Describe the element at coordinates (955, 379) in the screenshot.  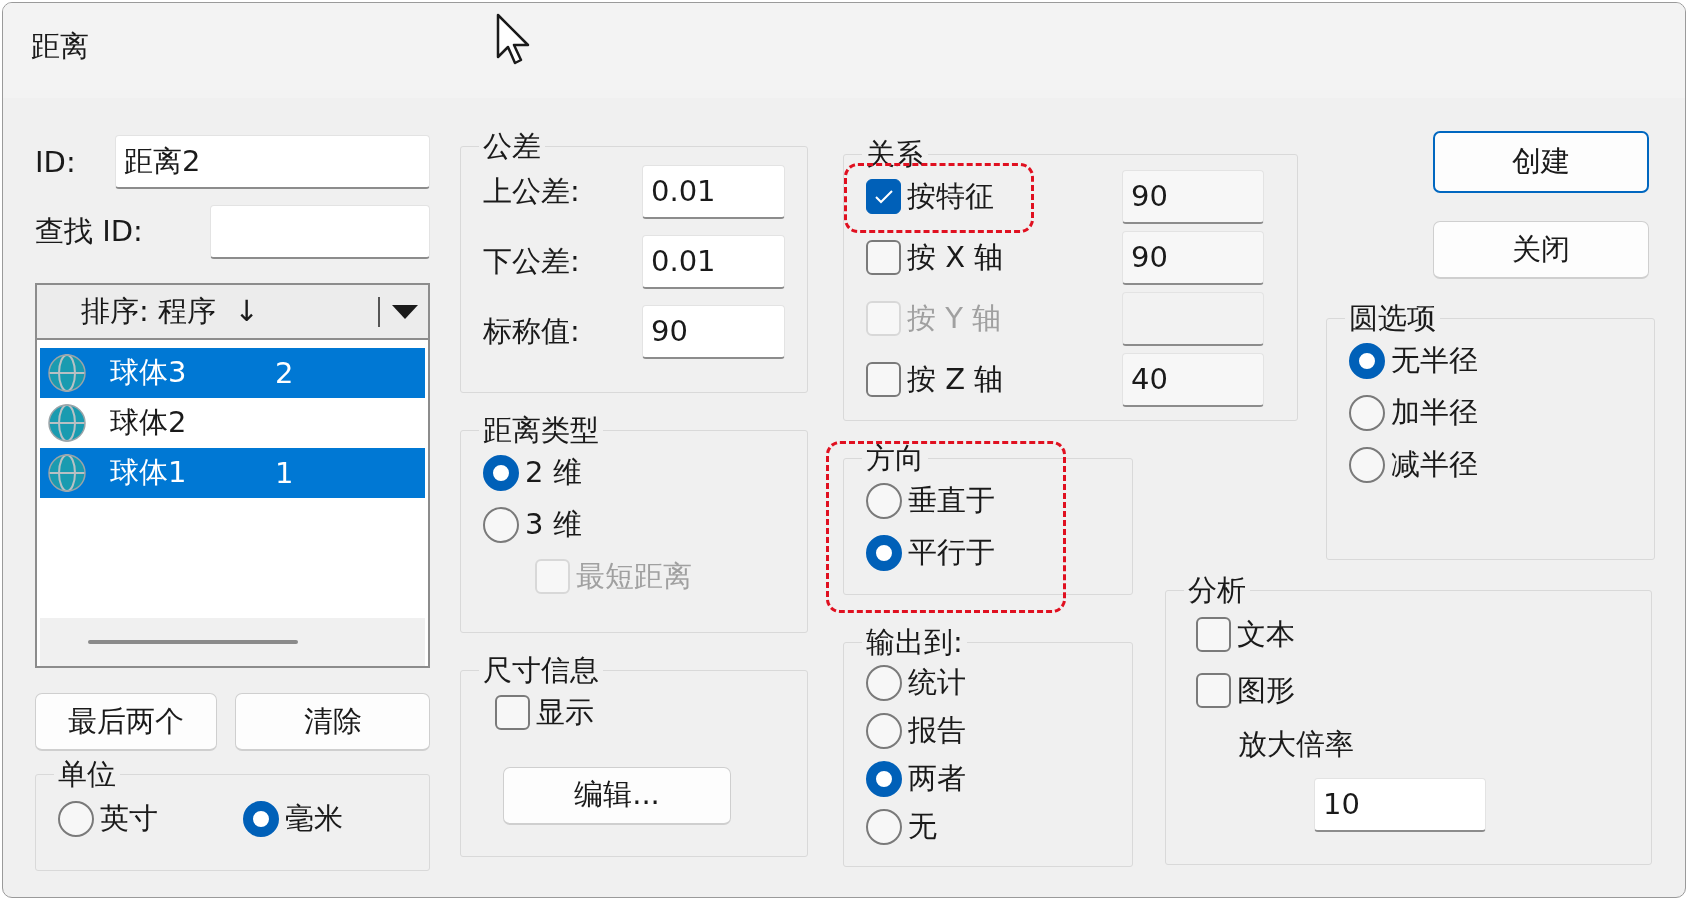
I see `checkbox-label: 按 Z 轴` at that location.